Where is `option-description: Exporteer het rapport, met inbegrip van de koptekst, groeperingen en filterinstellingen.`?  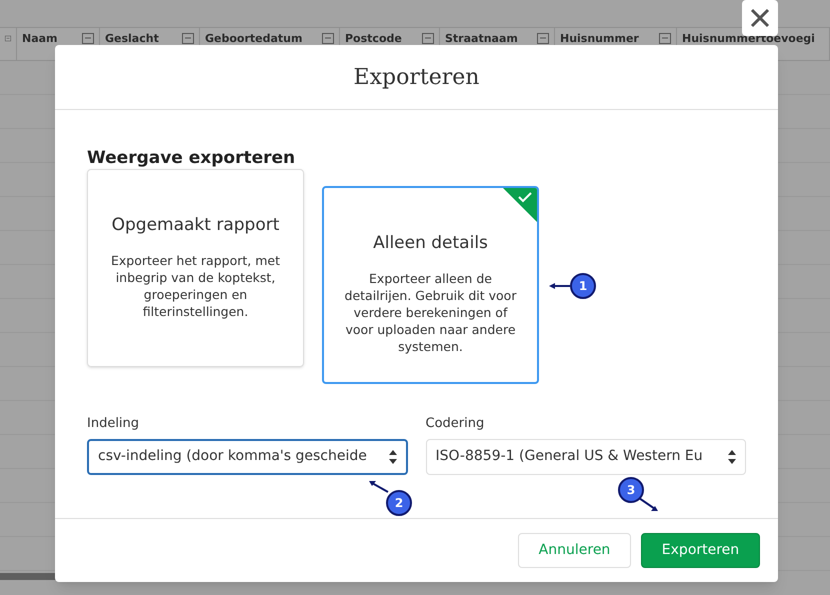
option-description: Exporteer het rapport, met inbegrip van de koptekst, groeperingen en filterinstellingen. is located at coordinates (195, 286).